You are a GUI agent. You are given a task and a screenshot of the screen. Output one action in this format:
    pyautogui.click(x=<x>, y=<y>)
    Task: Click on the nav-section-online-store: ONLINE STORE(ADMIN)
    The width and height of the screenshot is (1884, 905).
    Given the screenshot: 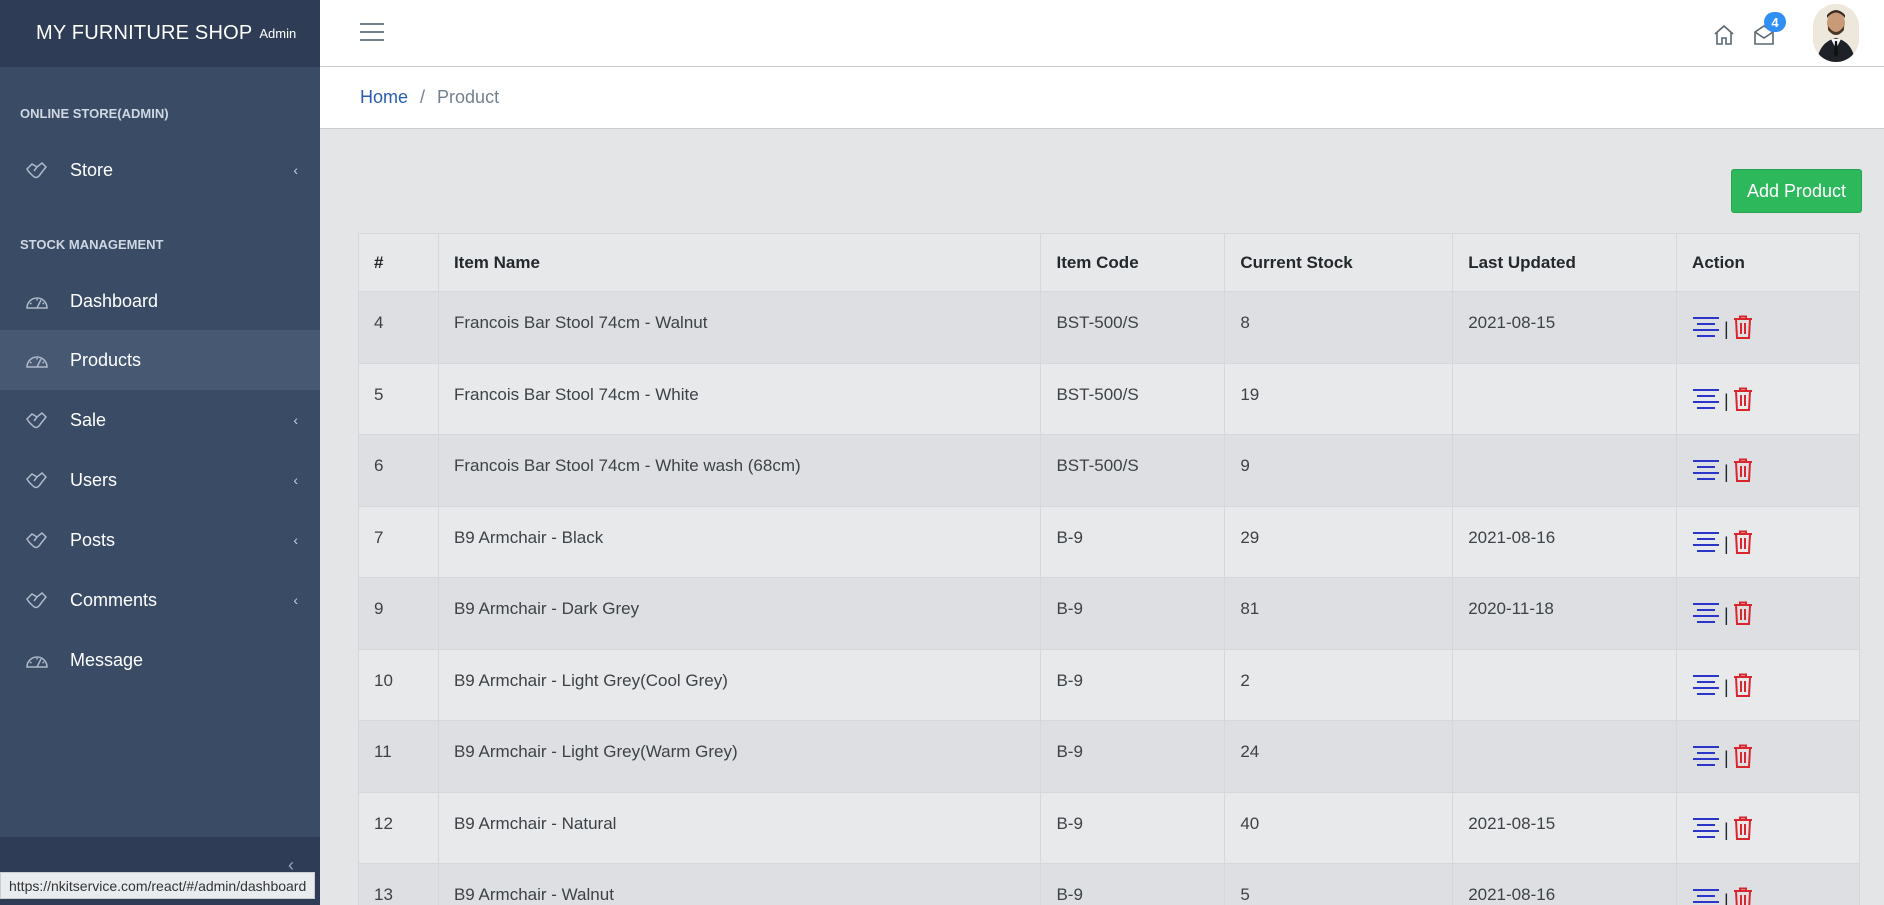 What is the action you would take?
    pyautogui.click(x=94, y=113)
    